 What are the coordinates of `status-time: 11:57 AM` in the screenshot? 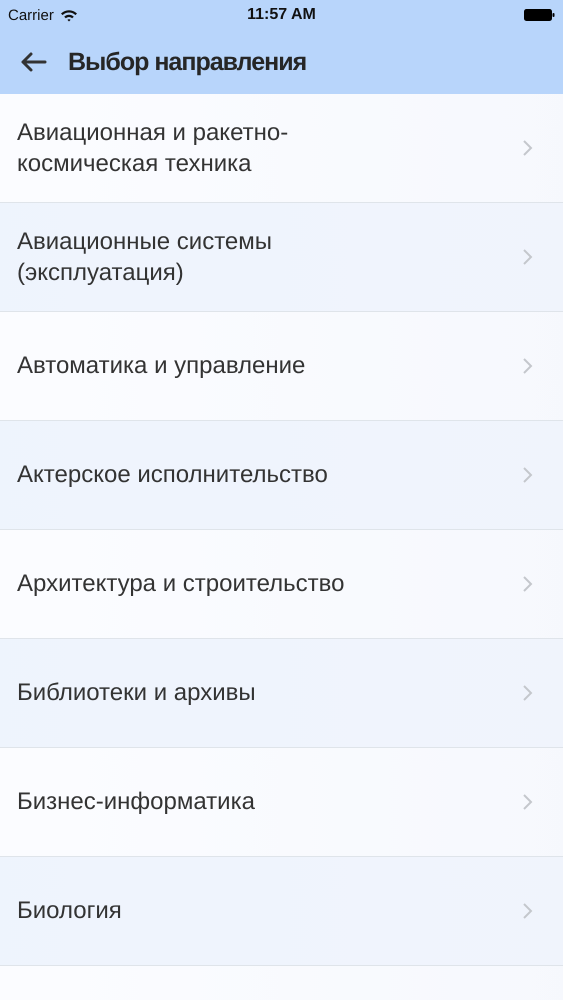 It's located at (281, 15).